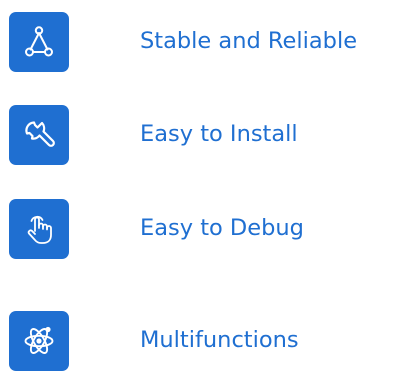  What do you see at coordinates (249, 41) in the screenshot?
I see `feature-label: Stable and Reliable` at bounding box center [249, 41].